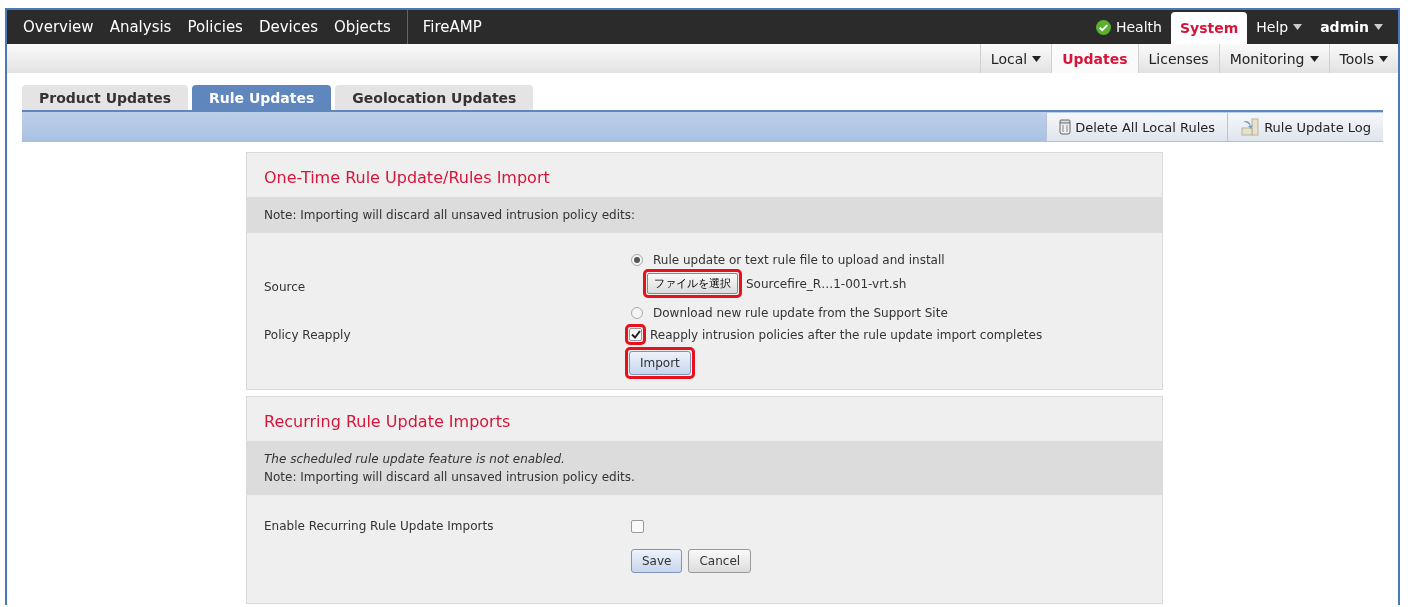  Describe the element at coordinates (637, 526) in the screenshot. I see `checkbox` at that location.